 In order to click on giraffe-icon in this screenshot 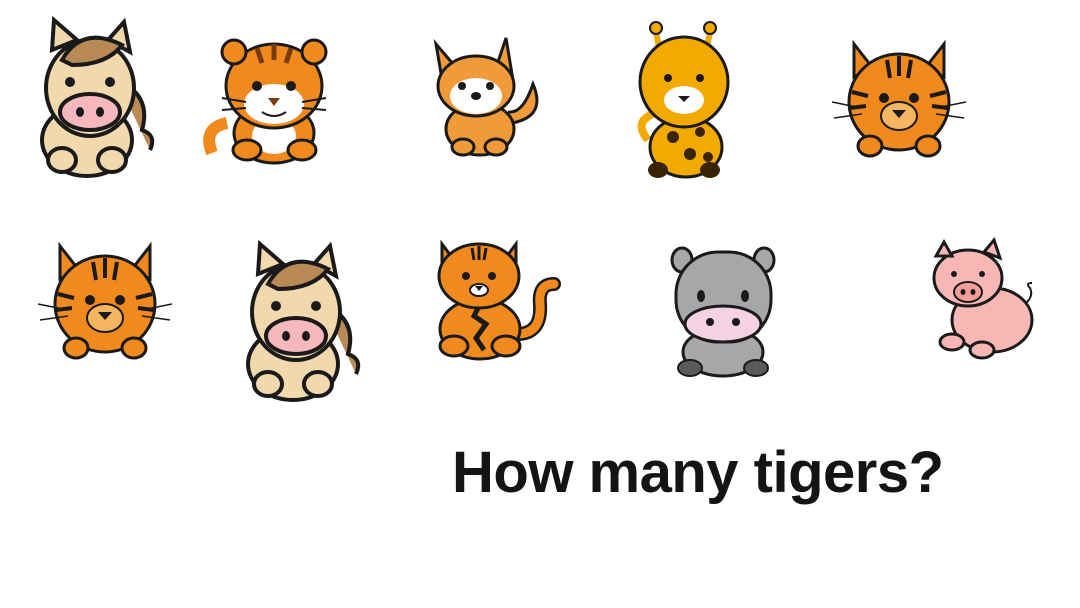, I will do `click(683, 97)`.